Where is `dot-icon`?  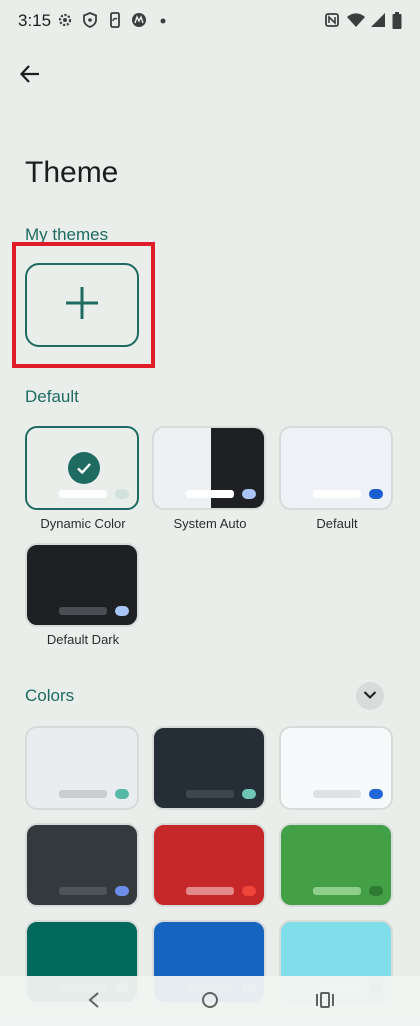 dot-icon is located at coordinates (167, 21).